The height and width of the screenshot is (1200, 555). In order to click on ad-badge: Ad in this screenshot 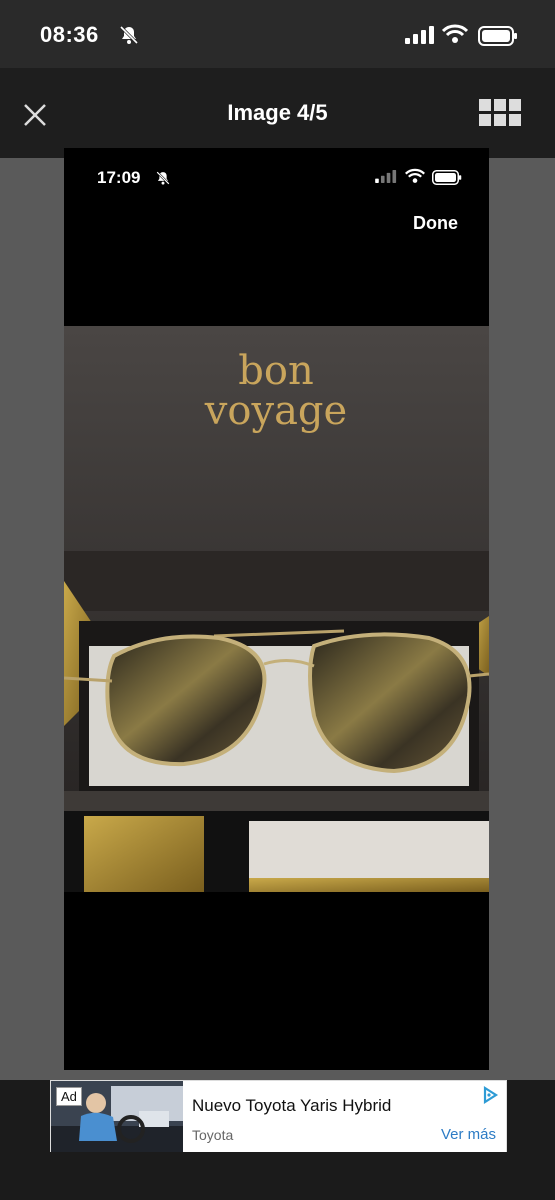, I will do `click(69, 1096)`.